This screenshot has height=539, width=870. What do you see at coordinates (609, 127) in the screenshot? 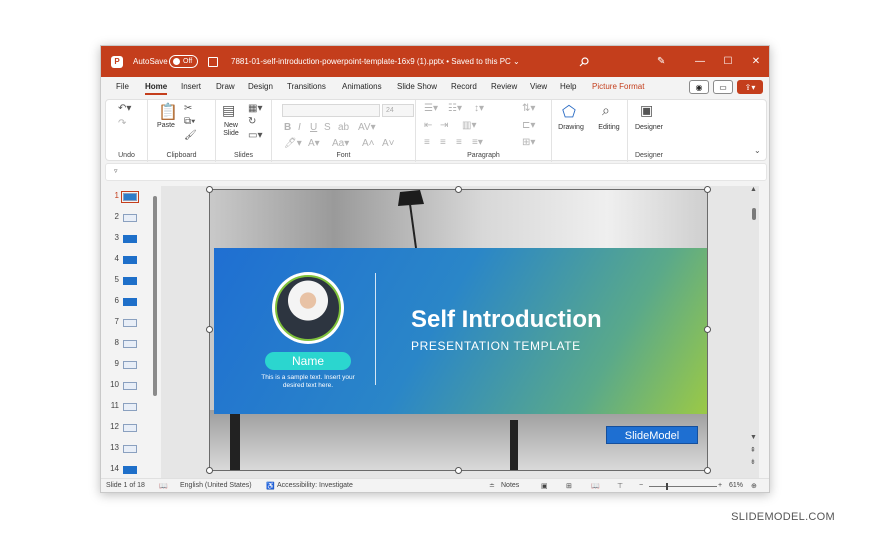
I see `editing-button: Editing` at bounding box center [609, 127].